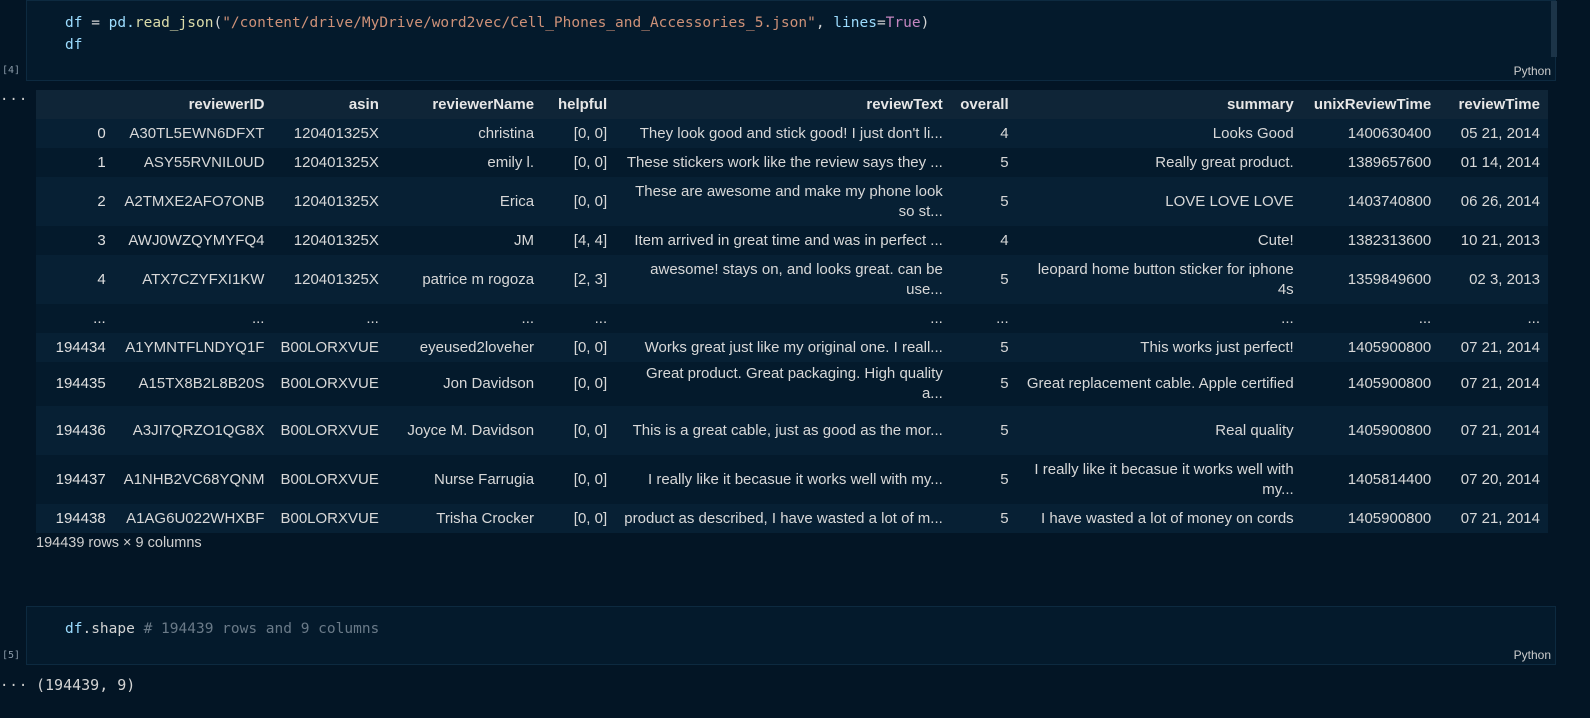 The image size is (1590, 718). I want to click on cell-summary: Real quality, so click(1254, 430).